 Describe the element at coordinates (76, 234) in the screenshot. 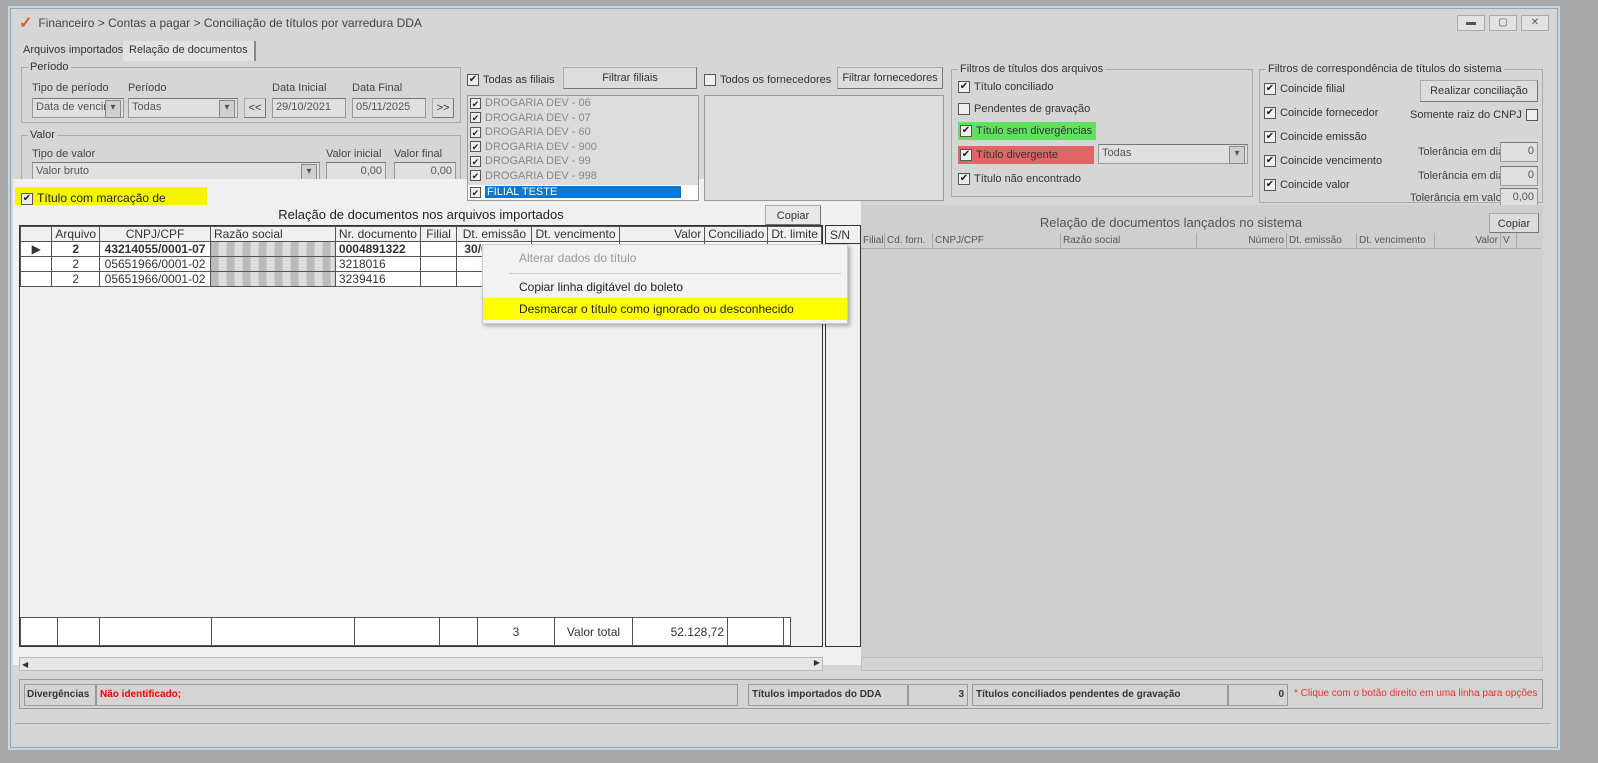

I see `column-header: Arquivo` at that location.